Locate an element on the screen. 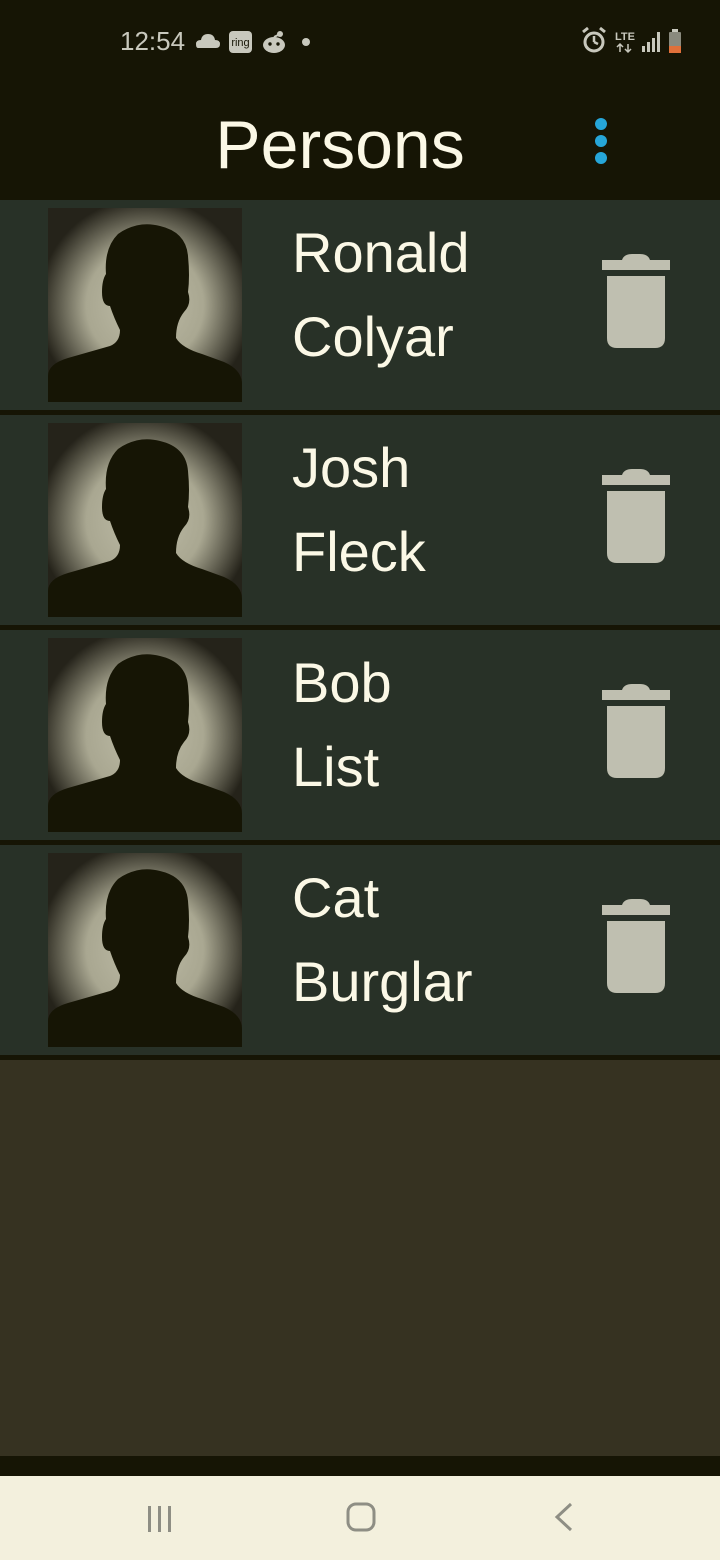  person-first-name: Bob is located at coordinates (342, 682).